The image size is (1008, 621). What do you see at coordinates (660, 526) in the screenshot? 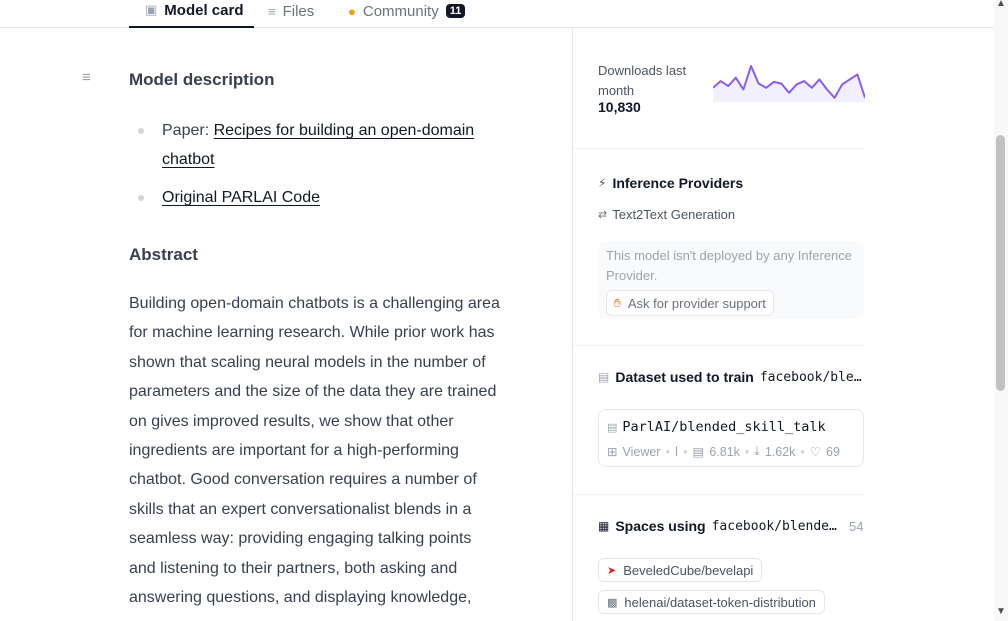
I see `spaces-title-prefix: Spaces using` at bounding box center [660, 526].